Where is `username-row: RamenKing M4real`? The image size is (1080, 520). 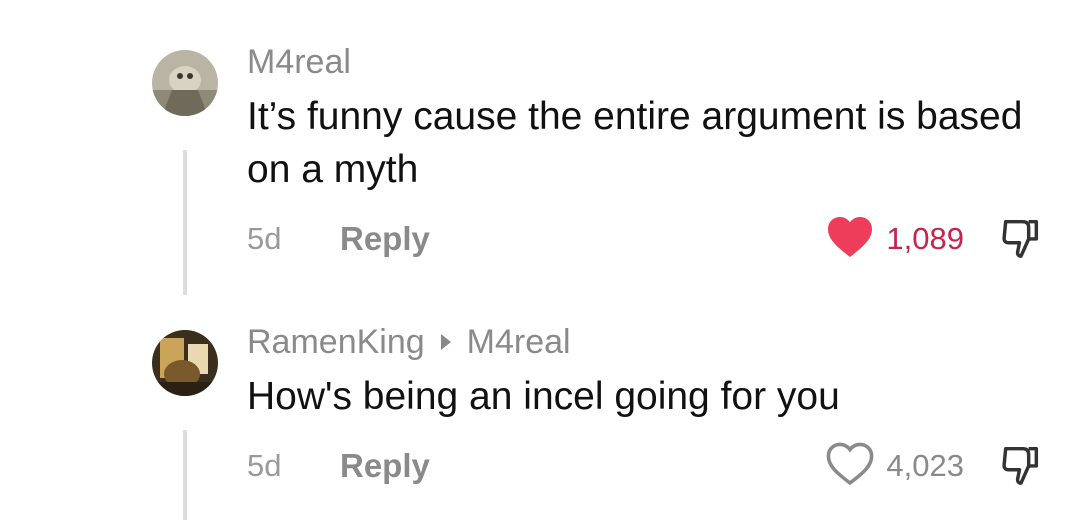 username-row: RamenKing M4real is located at coordinates (409, 342).